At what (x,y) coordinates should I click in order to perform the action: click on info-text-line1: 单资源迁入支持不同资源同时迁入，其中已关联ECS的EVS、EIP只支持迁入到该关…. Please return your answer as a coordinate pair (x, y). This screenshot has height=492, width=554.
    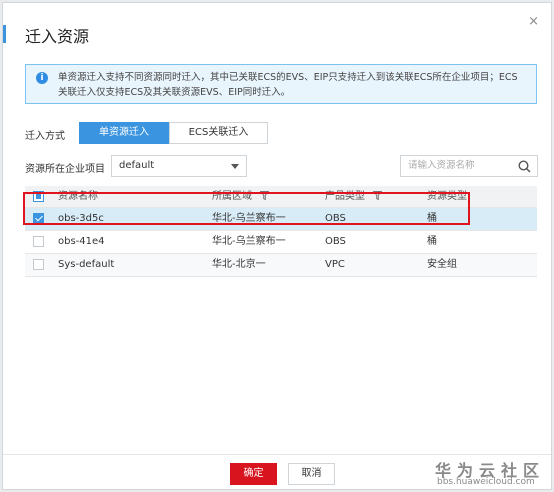
    Looking at the image, I should click on (288, 77).